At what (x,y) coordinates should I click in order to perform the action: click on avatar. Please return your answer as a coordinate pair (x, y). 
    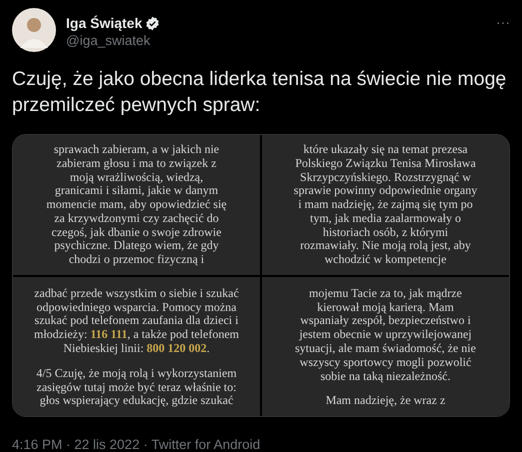
    Looking at the image, I should click on (34, 30).